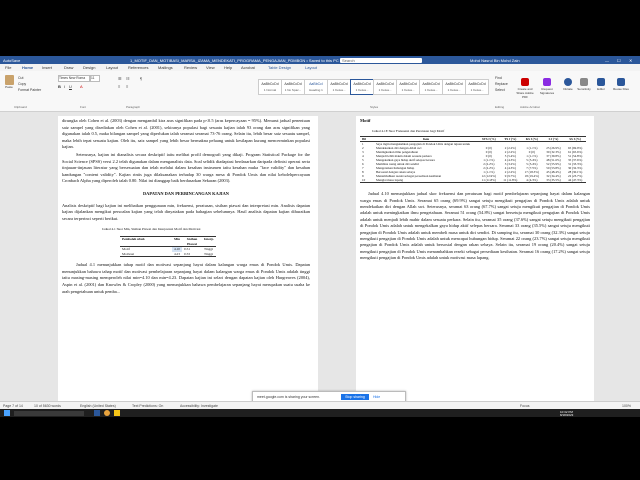  What do you see at coordinates (128, 78) in the screenshot?
I see `numbering-icon: ☷` at bounding box center [128, 78].